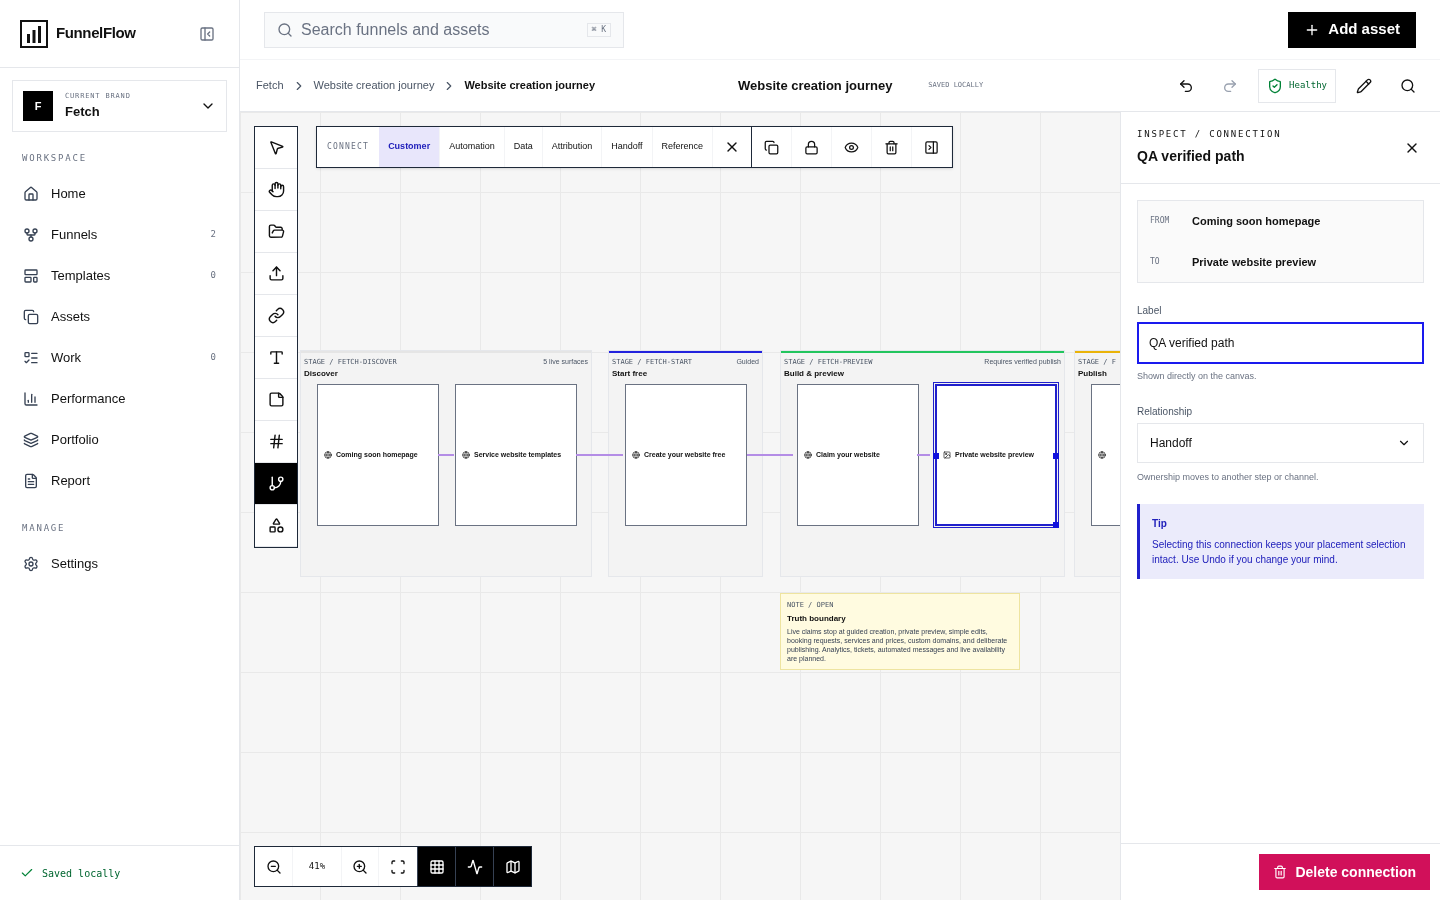 The image size is (1440, 900). I want to click on panel-icon, so click(932, 147).